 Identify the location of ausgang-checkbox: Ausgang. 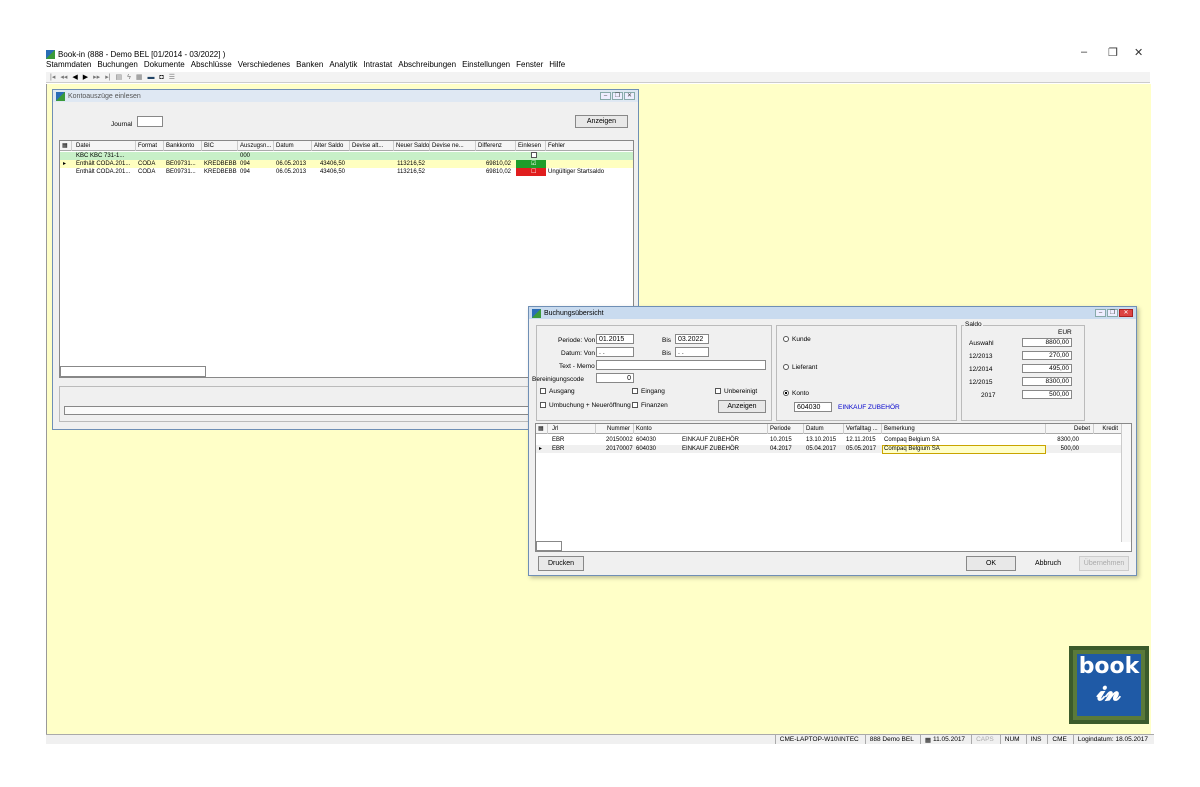
(557, 391).